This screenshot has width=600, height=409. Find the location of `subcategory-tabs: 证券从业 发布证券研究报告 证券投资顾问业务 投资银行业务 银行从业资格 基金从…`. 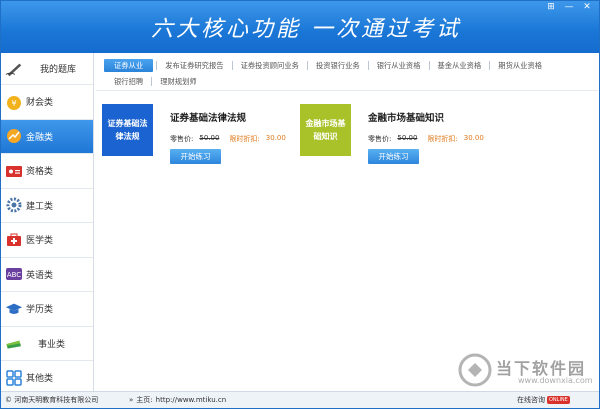

subcategory-tabs: 证券从业 发布证券研究报告 证券投资顾问业务 投资银行业务 银行从业资格 基金从… is located at coordinates (349, 74).